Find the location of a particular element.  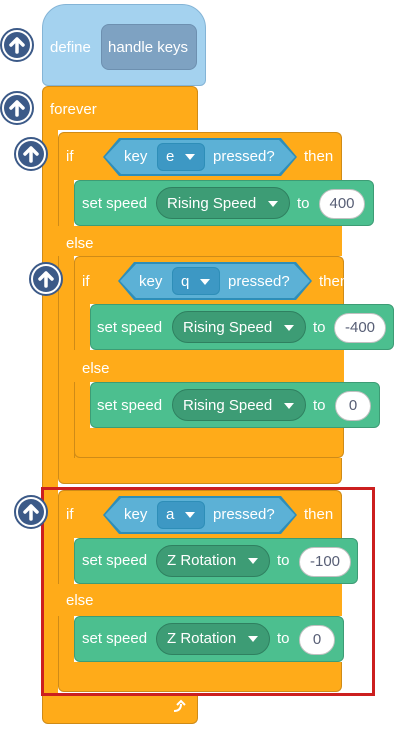

if-q-key-dropdown is located at coordinates (196, 281).